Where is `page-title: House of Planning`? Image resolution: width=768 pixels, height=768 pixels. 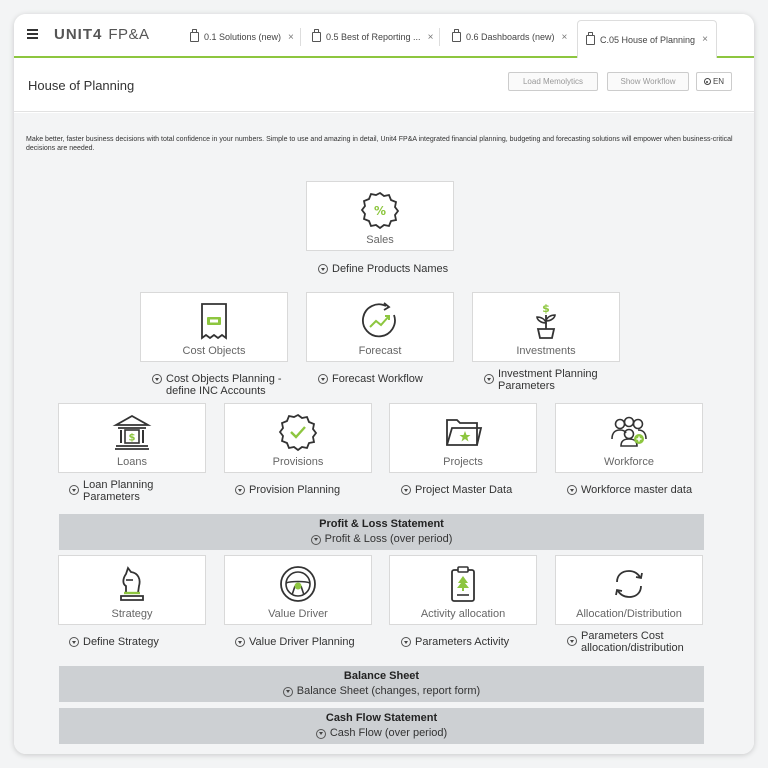
page-title: House of Planning is located at coordinates (81, 85).